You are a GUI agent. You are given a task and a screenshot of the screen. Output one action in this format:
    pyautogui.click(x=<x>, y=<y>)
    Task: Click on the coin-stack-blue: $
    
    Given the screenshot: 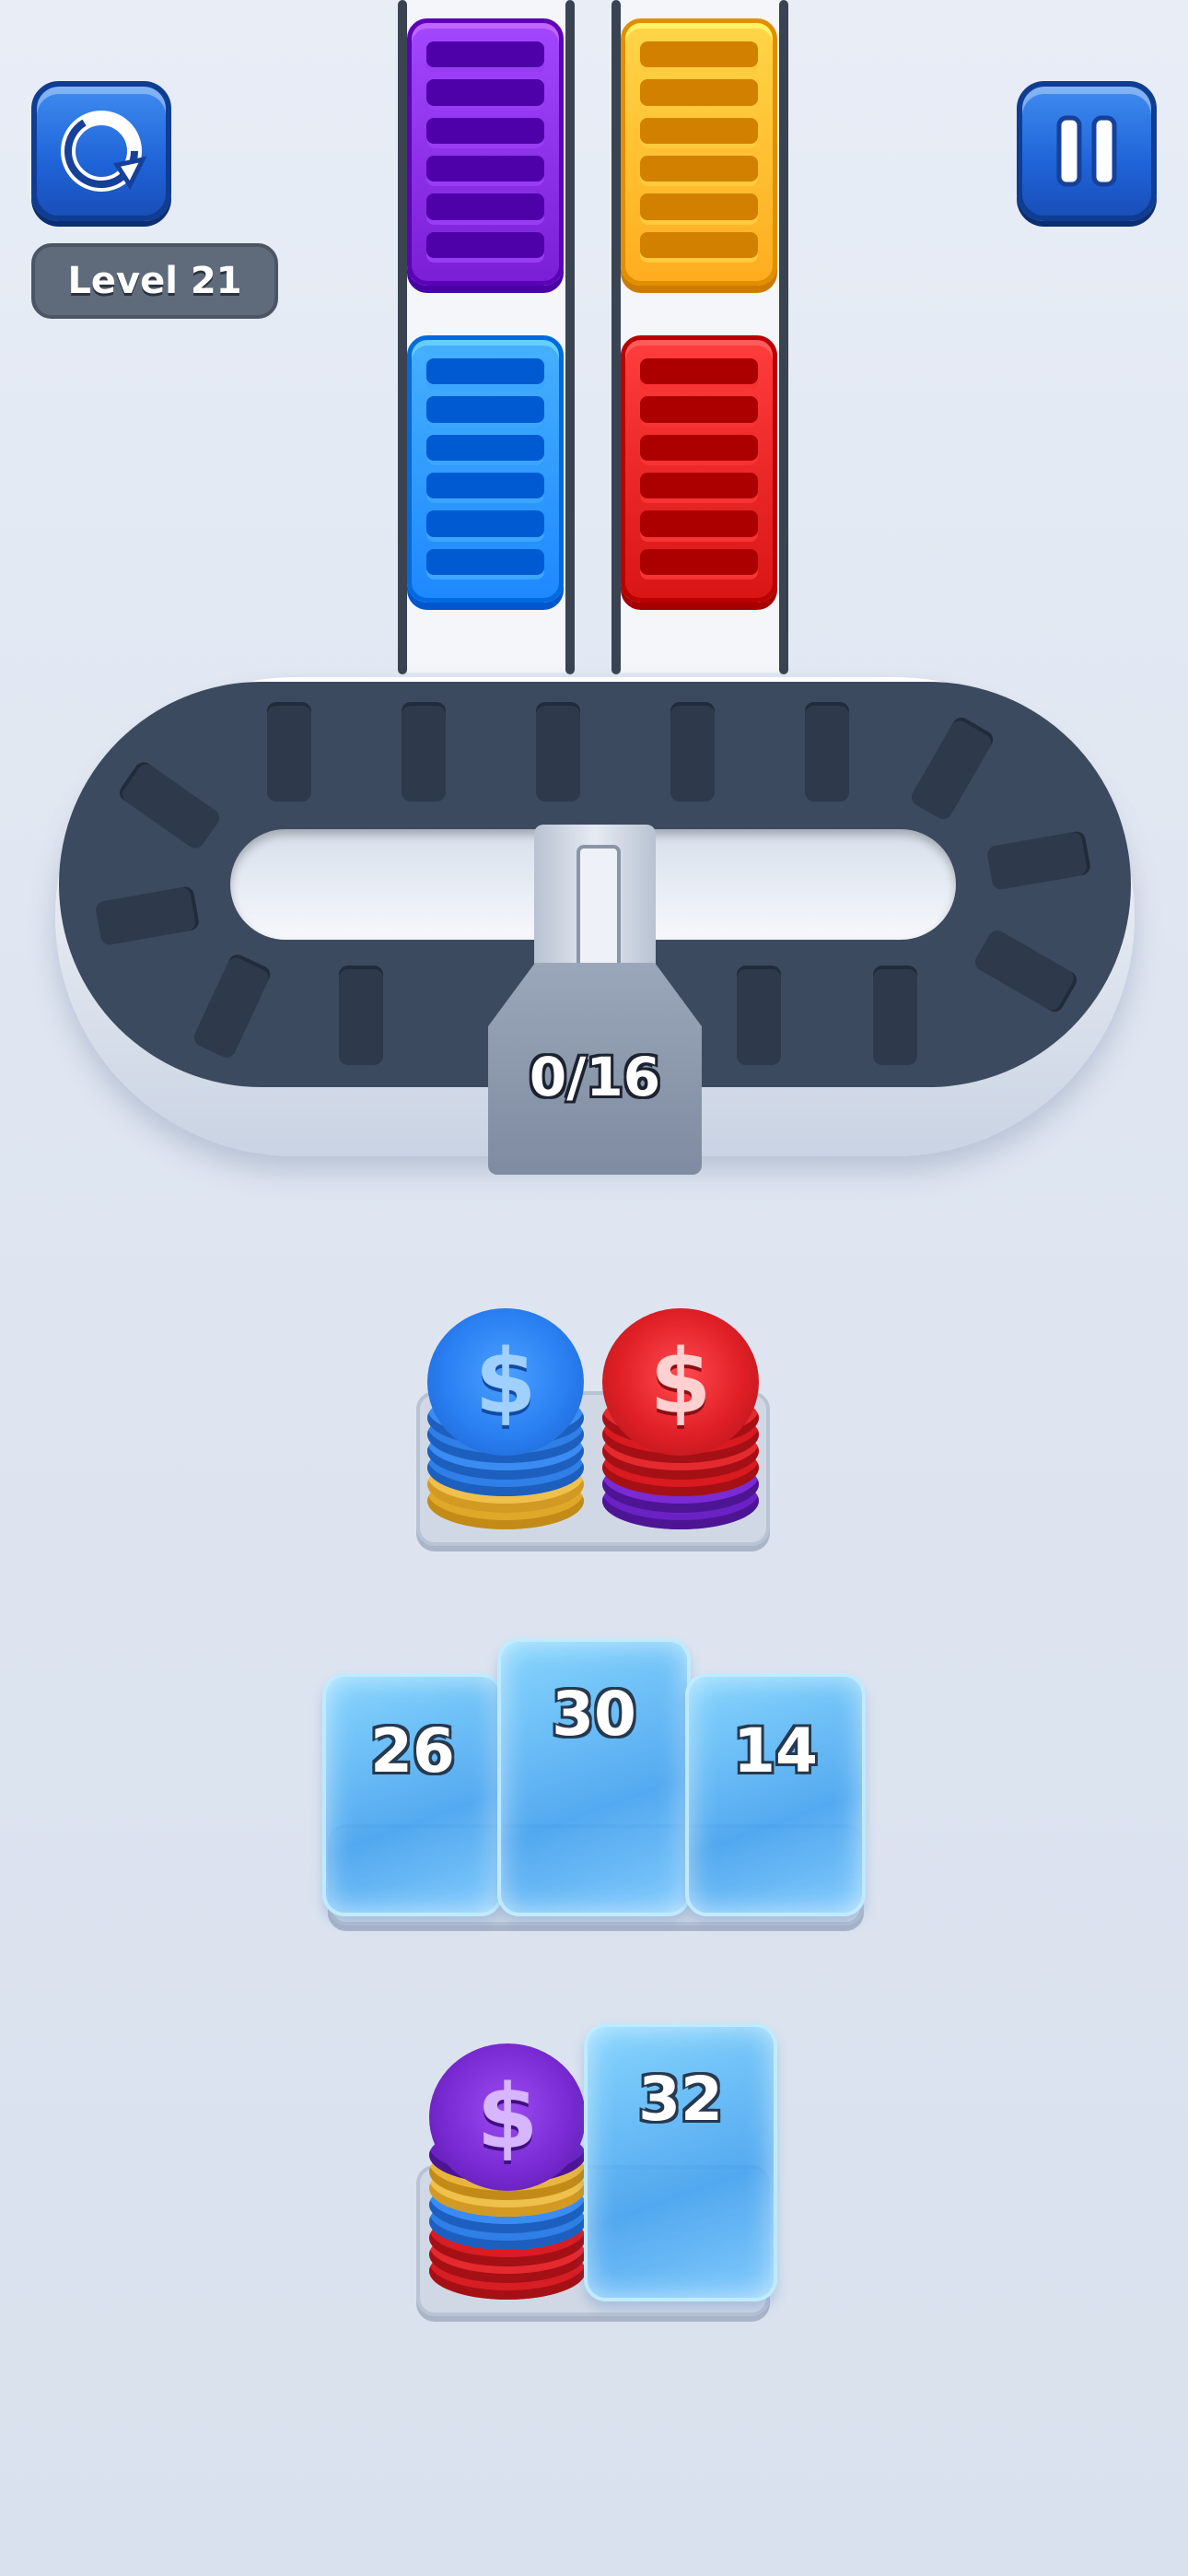 What is the action you would take?
    pyautogui.click(x=505, y=1423)
    